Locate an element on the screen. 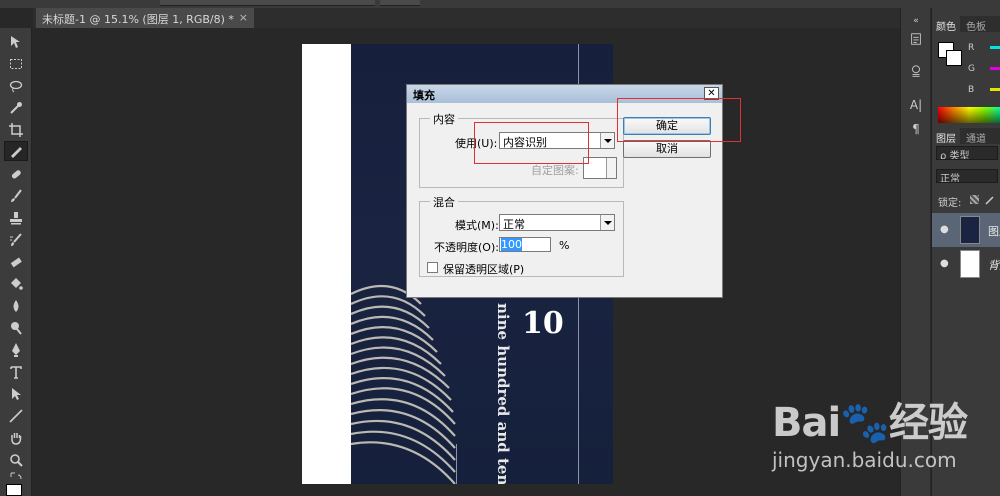 This screenshot has width=1000, height=496. channel-g-label: G is located at coordinates (971, 69).